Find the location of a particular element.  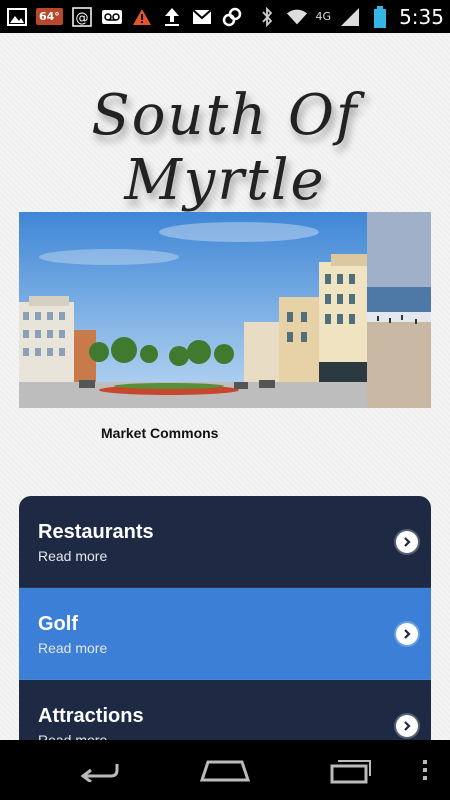

navigation-bar is located at coordinates (225, 770).